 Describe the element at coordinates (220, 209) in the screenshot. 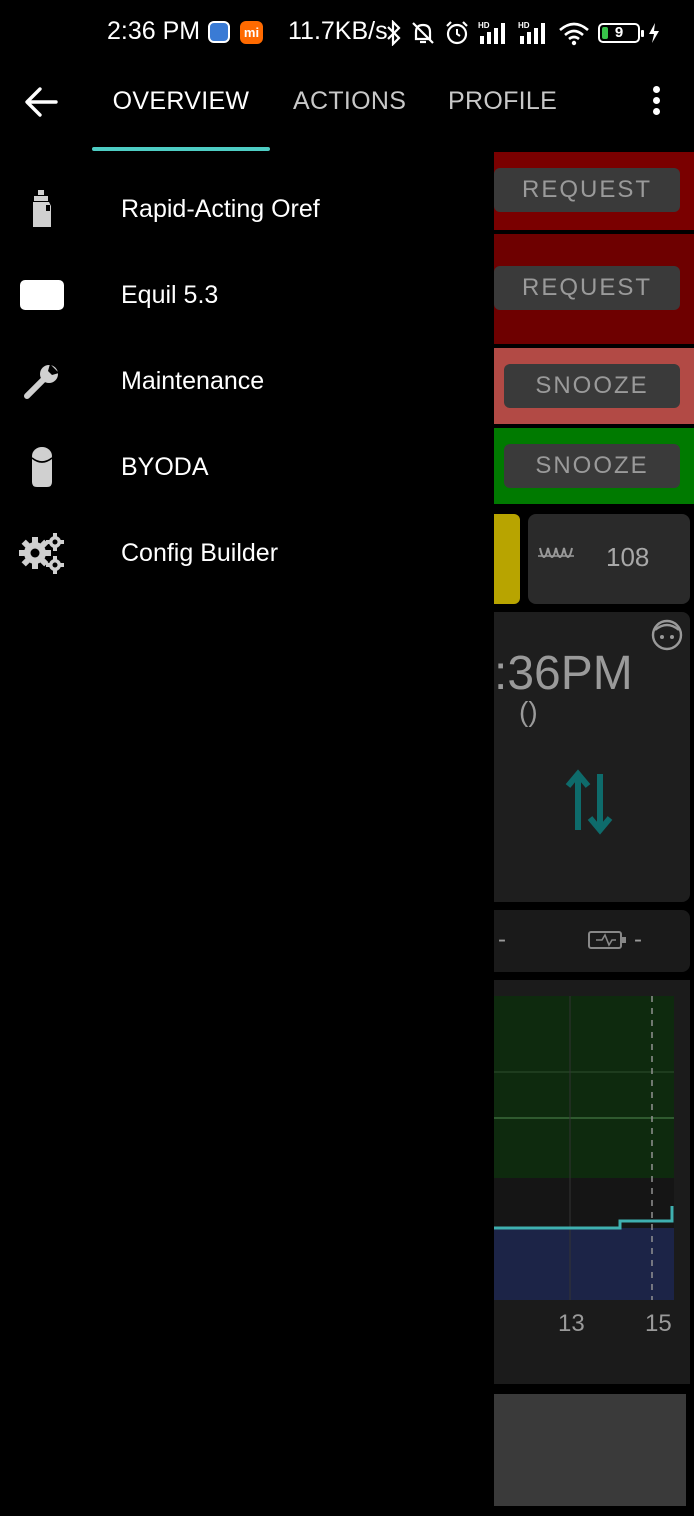

I see `drawer-item-label: Rapid-Acting Oref` at that location.